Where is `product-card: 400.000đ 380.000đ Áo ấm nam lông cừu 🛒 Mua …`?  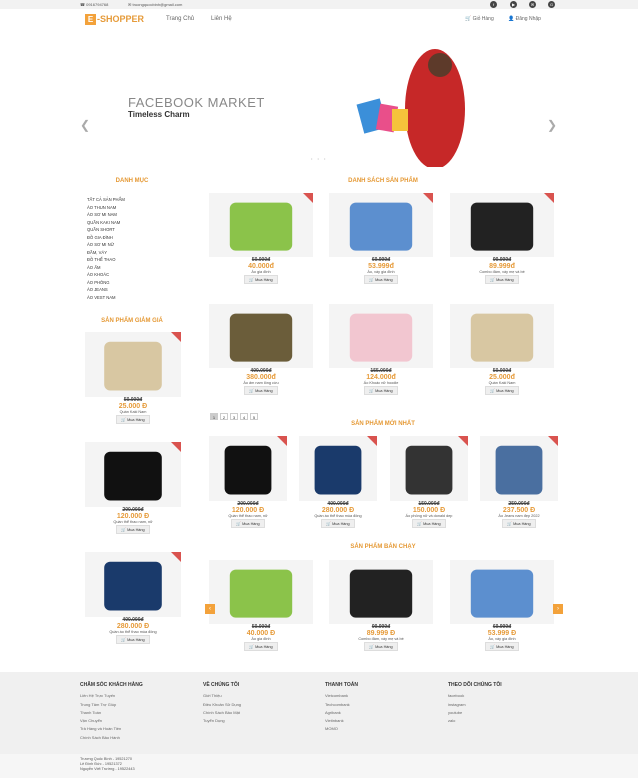
product-card: 400.000đ 380.000đ Áo ấm nam lông cừu 🛒 Mua … is located at coordinates (261, 349).